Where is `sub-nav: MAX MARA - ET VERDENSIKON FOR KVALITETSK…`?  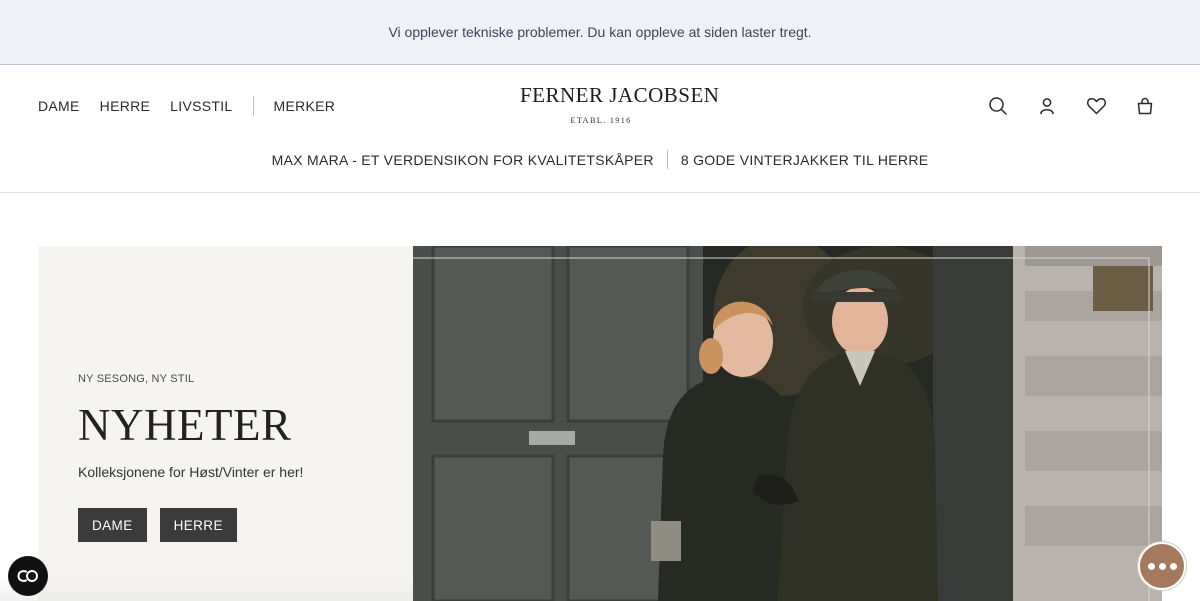 sub-nav: MAX MARA - ET VERDENSIKON FOR KVALITETSK… is located at coordinates (600, 159).